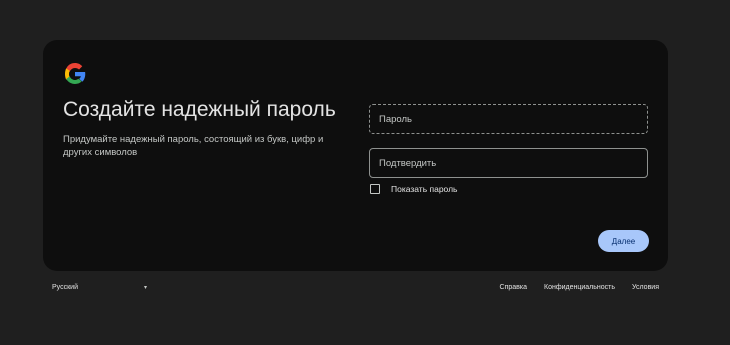 The height and width of the screenshot is (345, 730). I want to click on language-label: Русский, so click(65, 287).